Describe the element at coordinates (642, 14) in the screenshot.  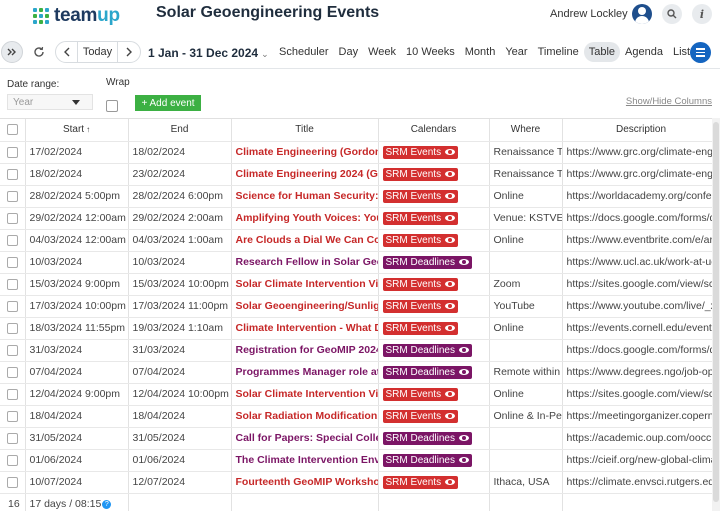
I see `user-avatar-icon` at that location.